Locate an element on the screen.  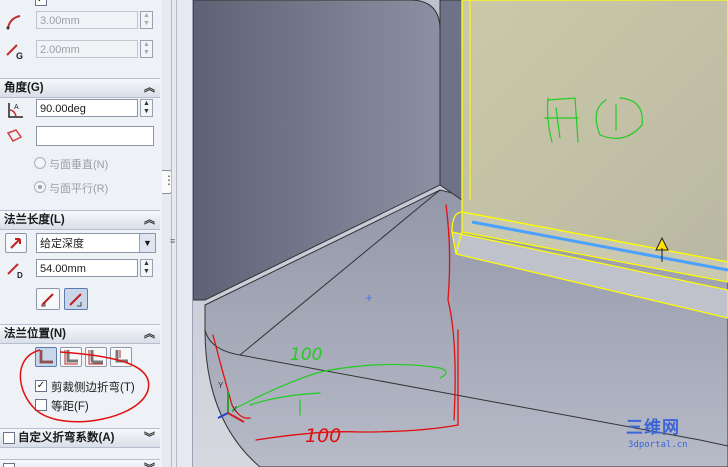
red-highlight-circle is located at coordinates (84, 386).